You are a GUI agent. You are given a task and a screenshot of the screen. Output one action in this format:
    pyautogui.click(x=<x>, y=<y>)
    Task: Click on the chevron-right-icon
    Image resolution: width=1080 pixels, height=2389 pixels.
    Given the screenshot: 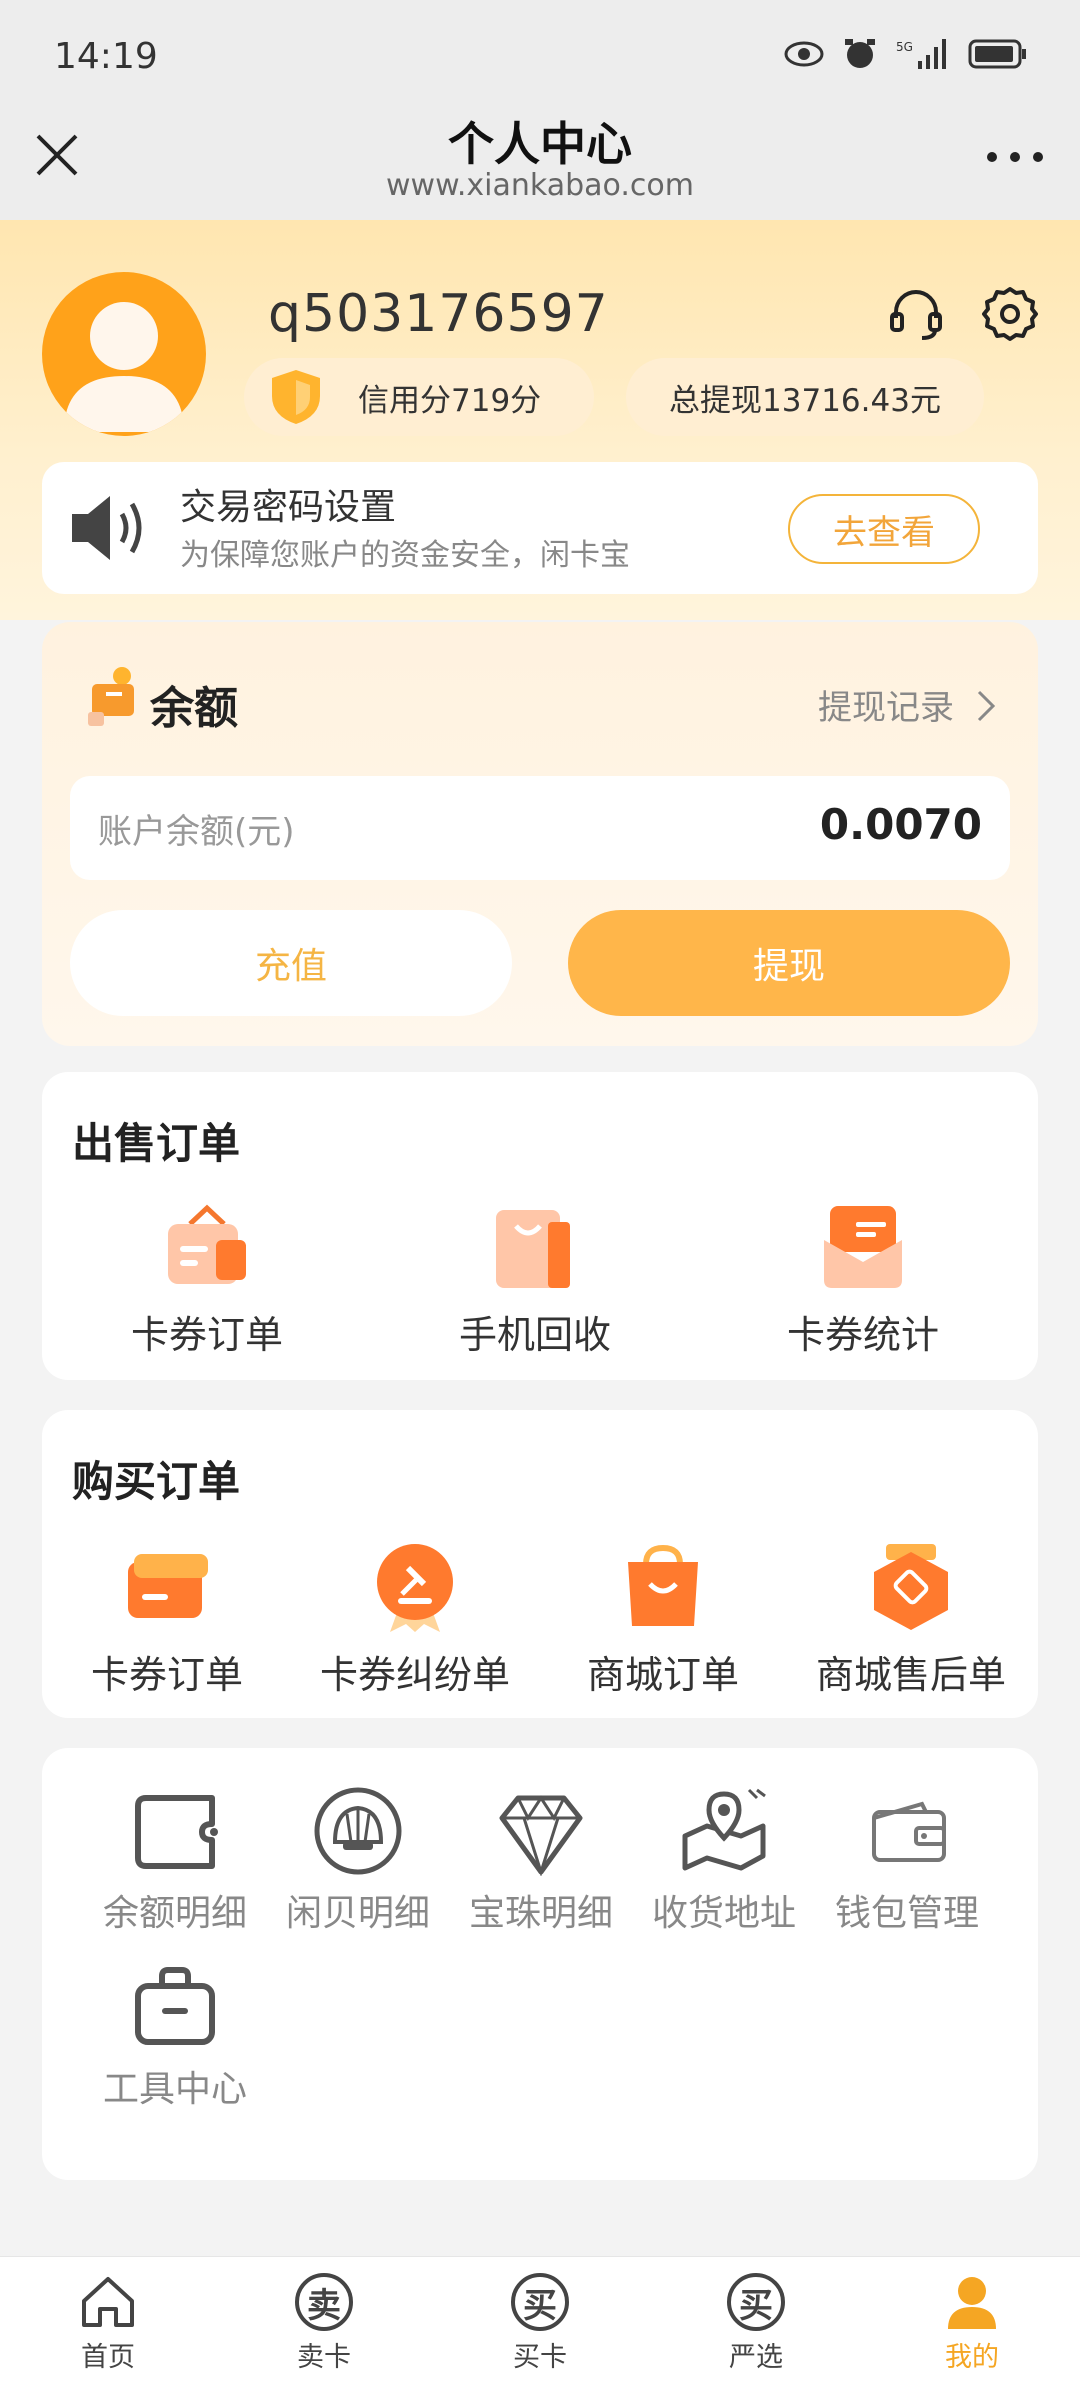 What is the action you would take?
    pyautogui.click(x=986, y=706)
    